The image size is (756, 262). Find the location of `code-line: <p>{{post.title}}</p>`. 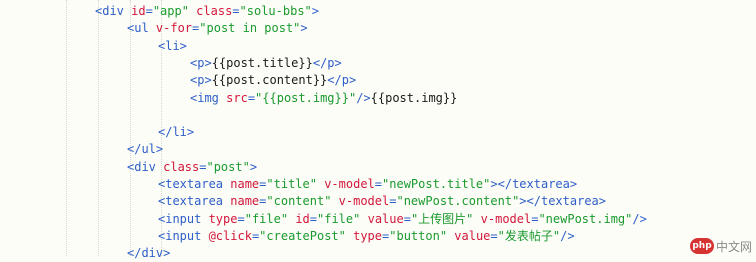

code-line: <p>{{post.title}}</p> is located at coordinates (266, 63).